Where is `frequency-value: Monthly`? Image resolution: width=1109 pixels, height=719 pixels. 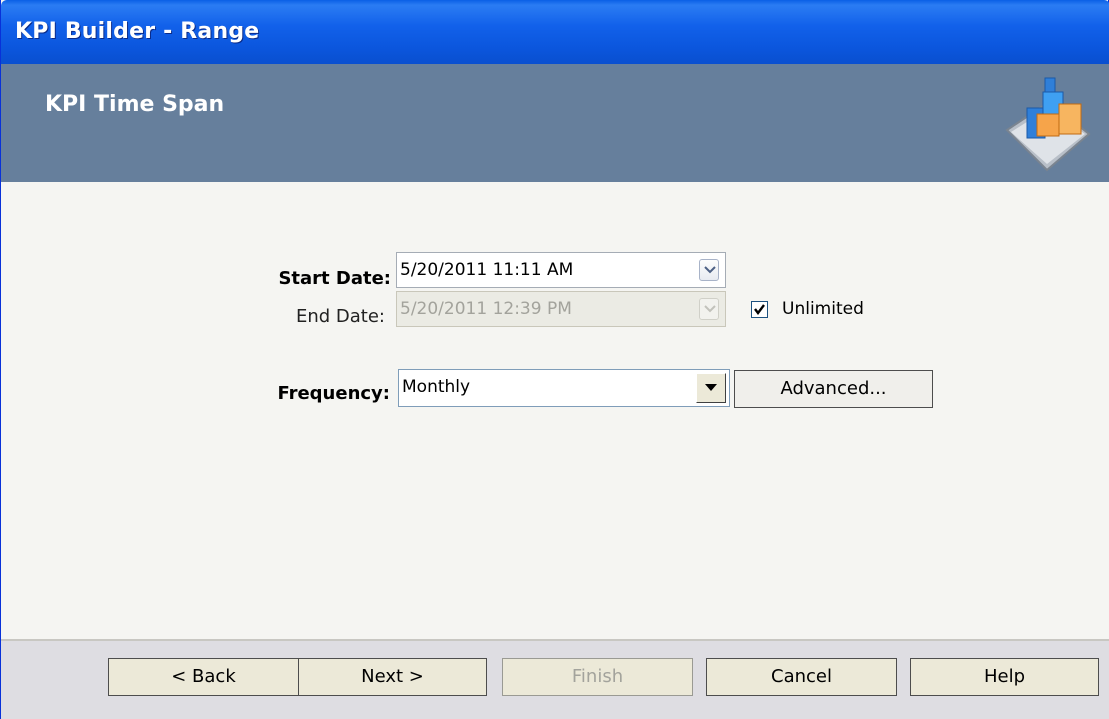
frequency-value: Monthly is located at coordinates (436, 387).